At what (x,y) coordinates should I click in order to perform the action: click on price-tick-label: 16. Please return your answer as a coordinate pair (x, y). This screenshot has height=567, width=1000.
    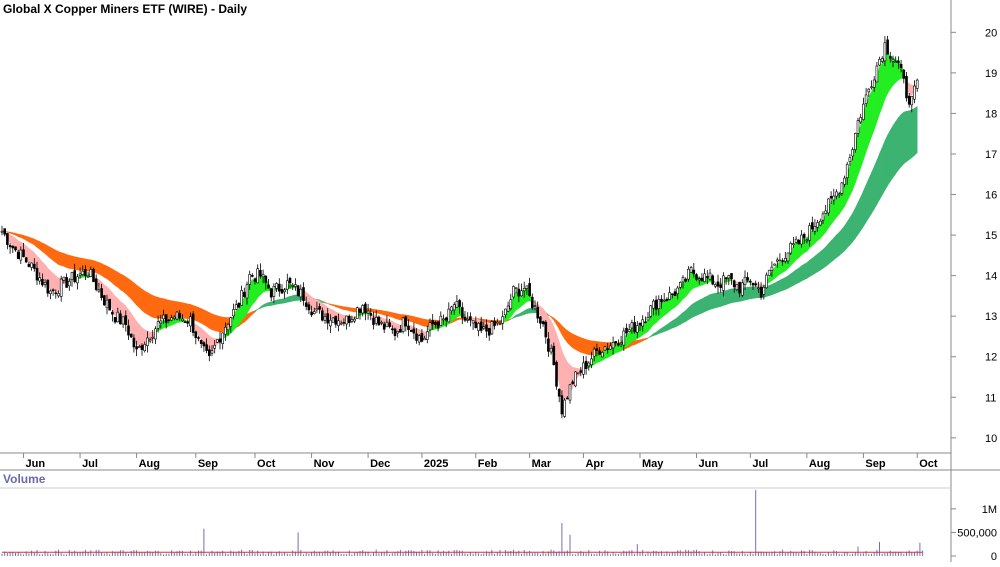
    Looking at the image, I should click on (991, 196).